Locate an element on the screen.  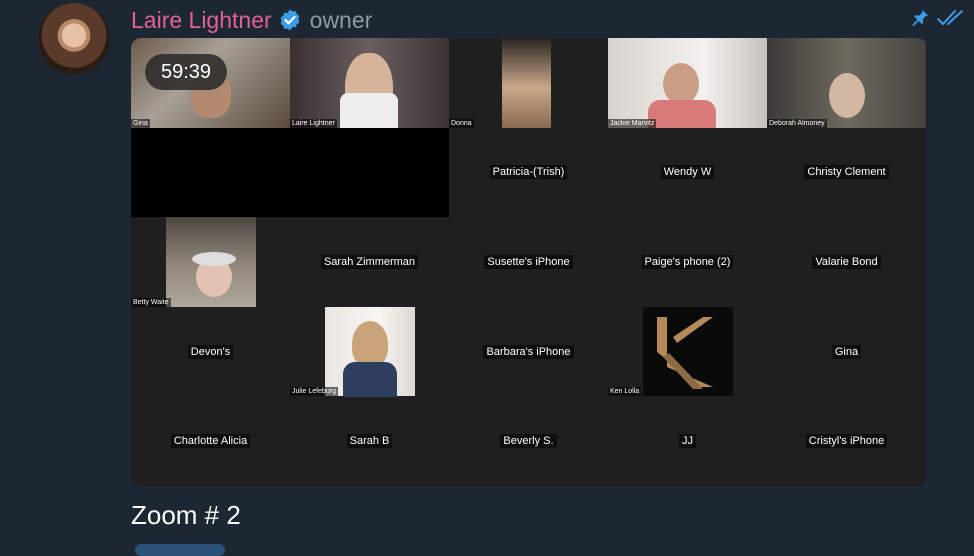
video-tile: Betty Waite is located at coordinates (210, 262).